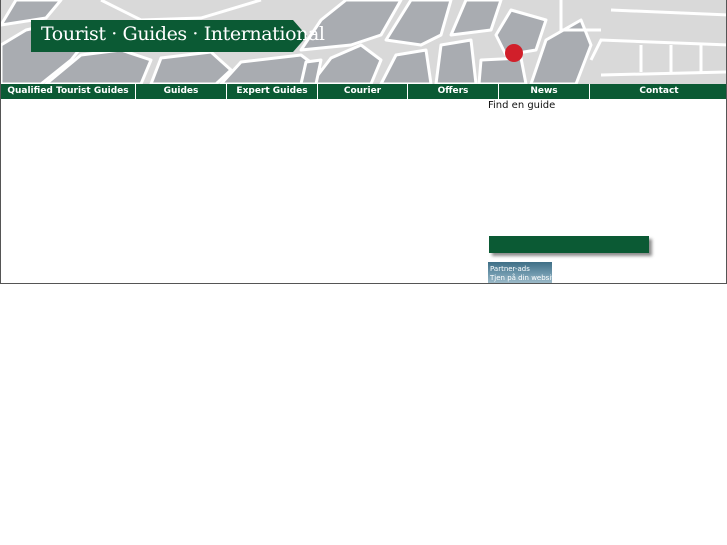 The image size is (727, 545). Describe the element at coordinates (514, 53) in the screenshot. I see `location-marker-icon` at that location.